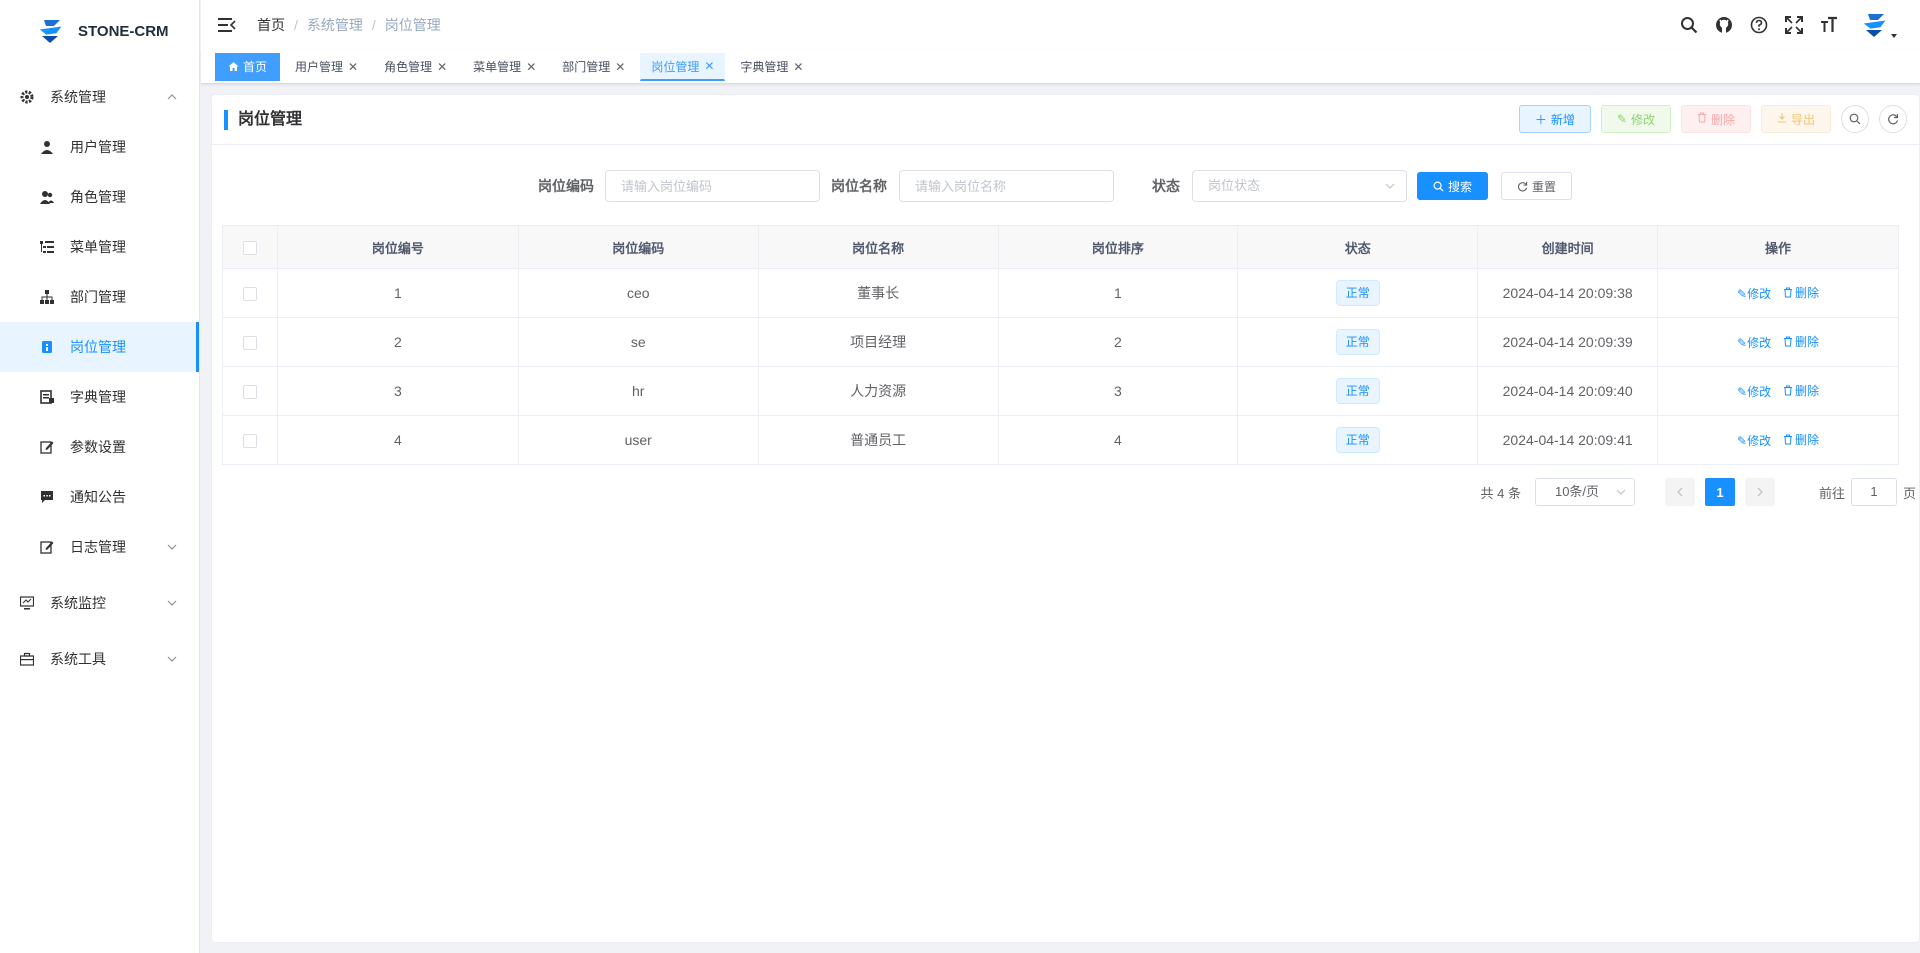 The height and width of the screenshot is (953, 1920). What do you see at coordinates (1807, 292) in the screenshot?
I see `row-delete-label: 删除` at bounding box center [1807, 292].